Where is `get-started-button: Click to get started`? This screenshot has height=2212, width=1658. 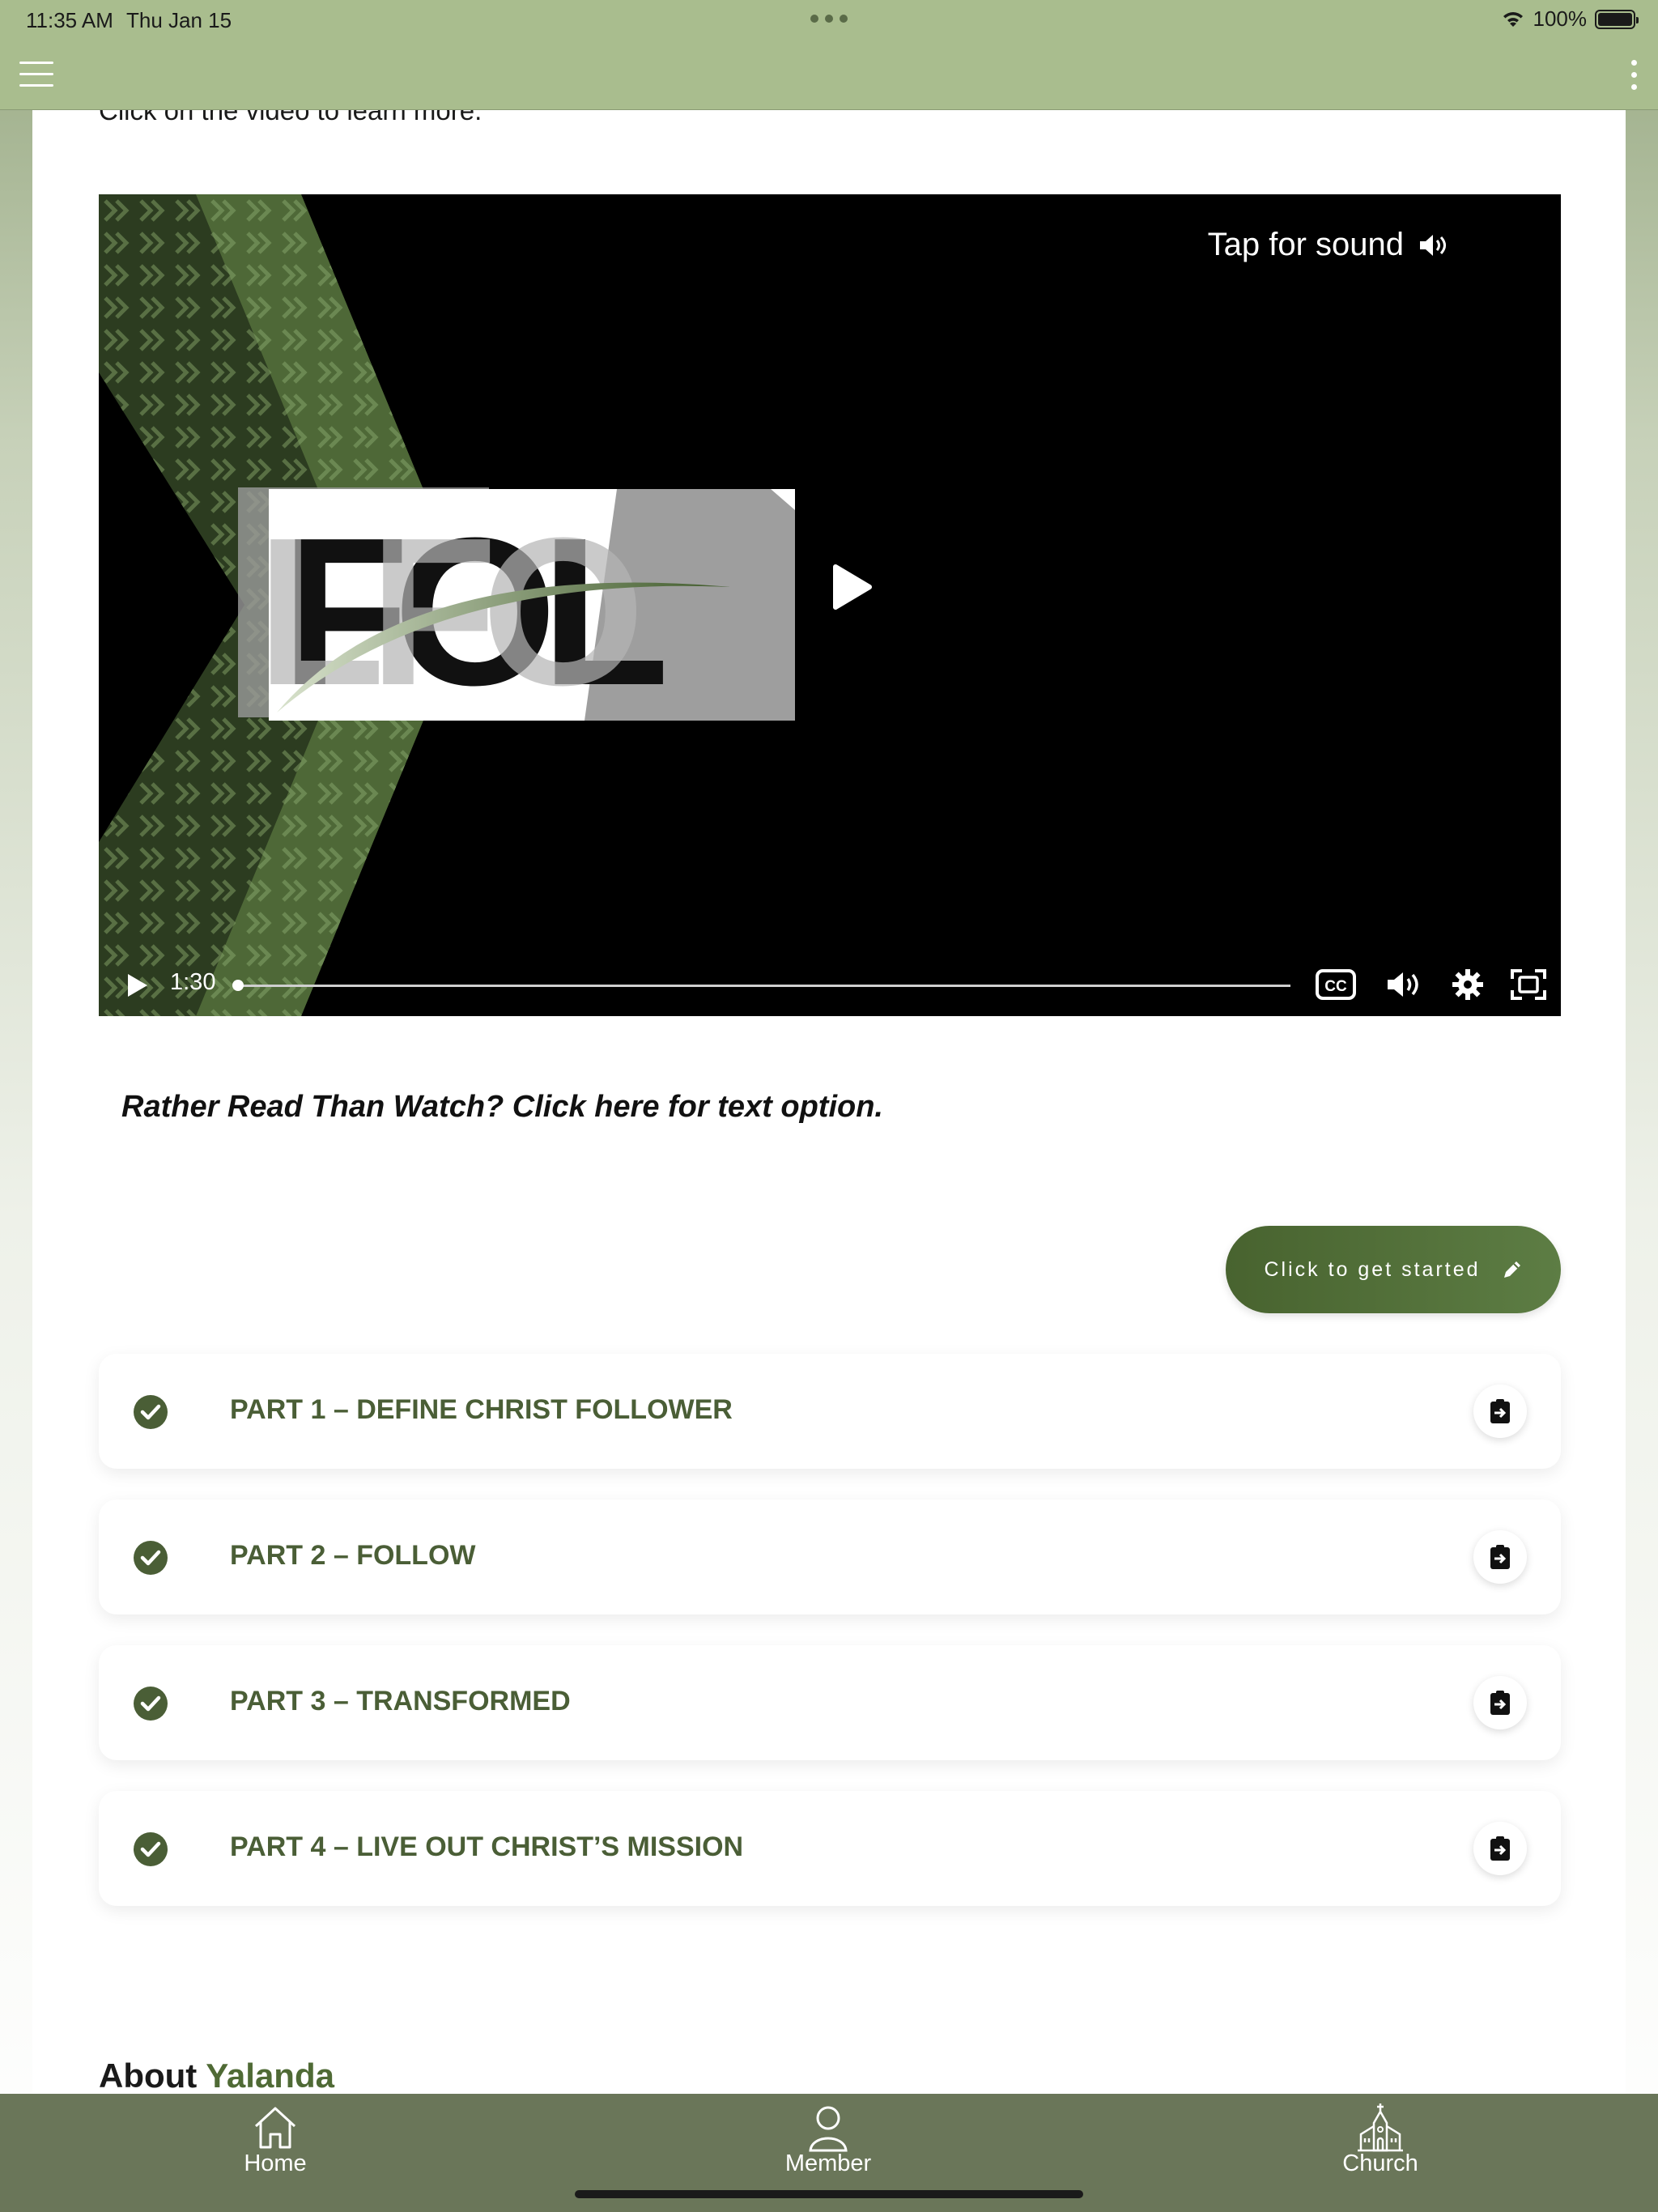
get-started-button: Click to get started is located at coordinates (1393, 1270).